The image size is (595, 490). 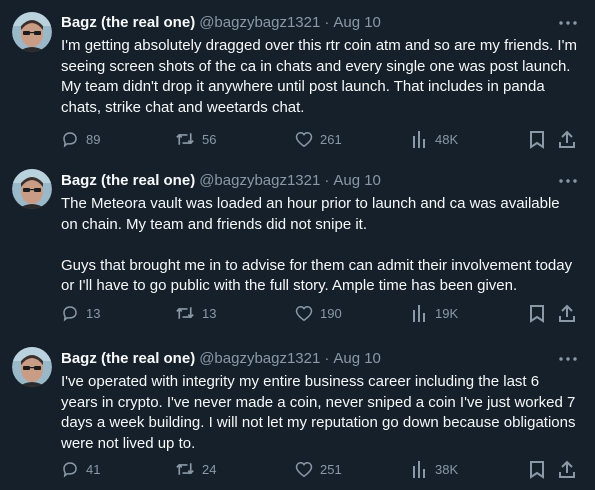 What do you see at coordinates (80, 139) in the screenshot?
I see `reply-button: 89` at bounding box center [80, 139].